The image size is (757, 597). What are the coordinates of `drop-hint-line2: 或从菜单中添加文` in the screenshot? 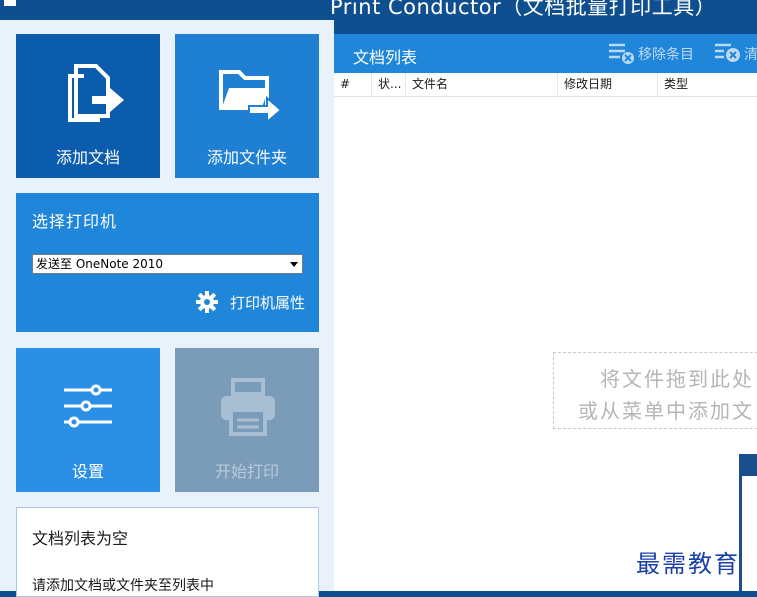 It's located at (666, 411).